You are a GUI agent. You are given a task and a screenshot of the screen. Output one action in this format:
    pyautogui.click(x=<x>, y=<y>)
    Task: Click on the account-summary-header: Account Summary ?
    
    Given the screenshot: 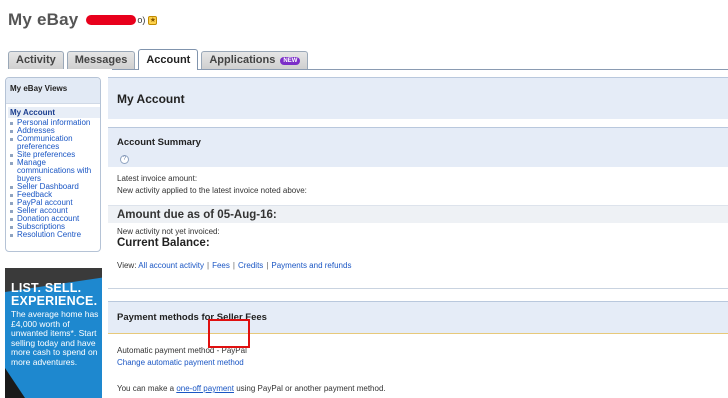 What is the action you would take?
    pyautogui.click(x=418, y=147)
    